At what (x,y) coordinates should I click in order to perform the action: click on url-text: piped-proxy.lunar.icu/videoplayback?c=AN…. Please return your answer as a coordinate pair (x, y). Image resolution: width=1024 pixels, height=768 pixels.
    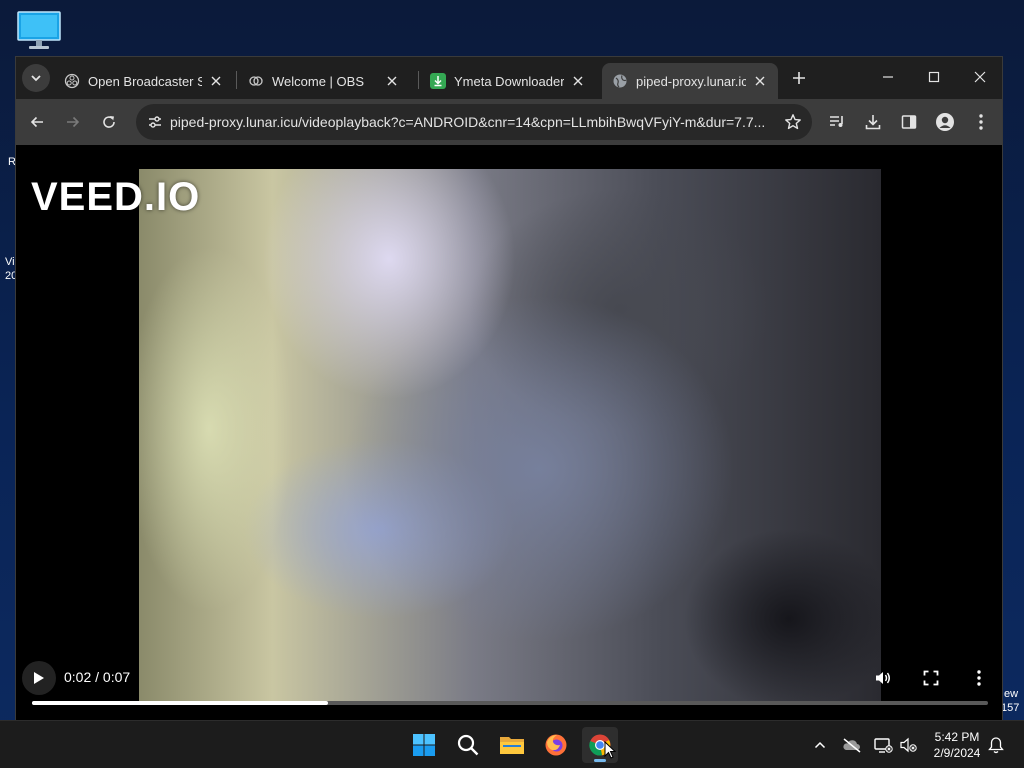
    Looking at the image, I should click on (472, 122).